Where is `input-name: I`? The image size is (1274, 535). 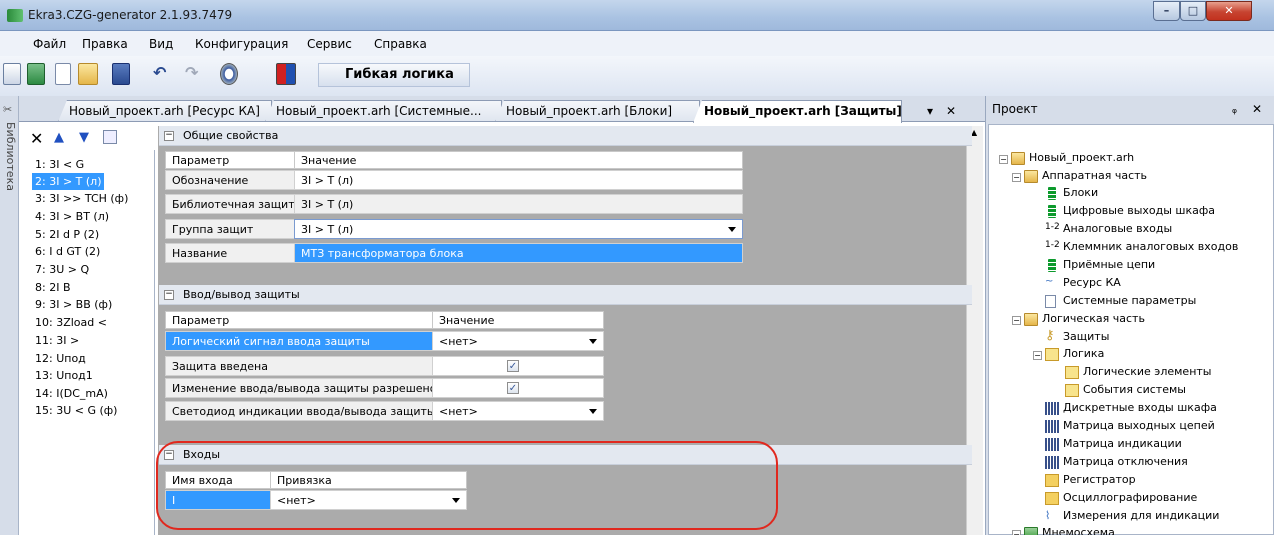 input-name: I is located at coordinates (218, 500).